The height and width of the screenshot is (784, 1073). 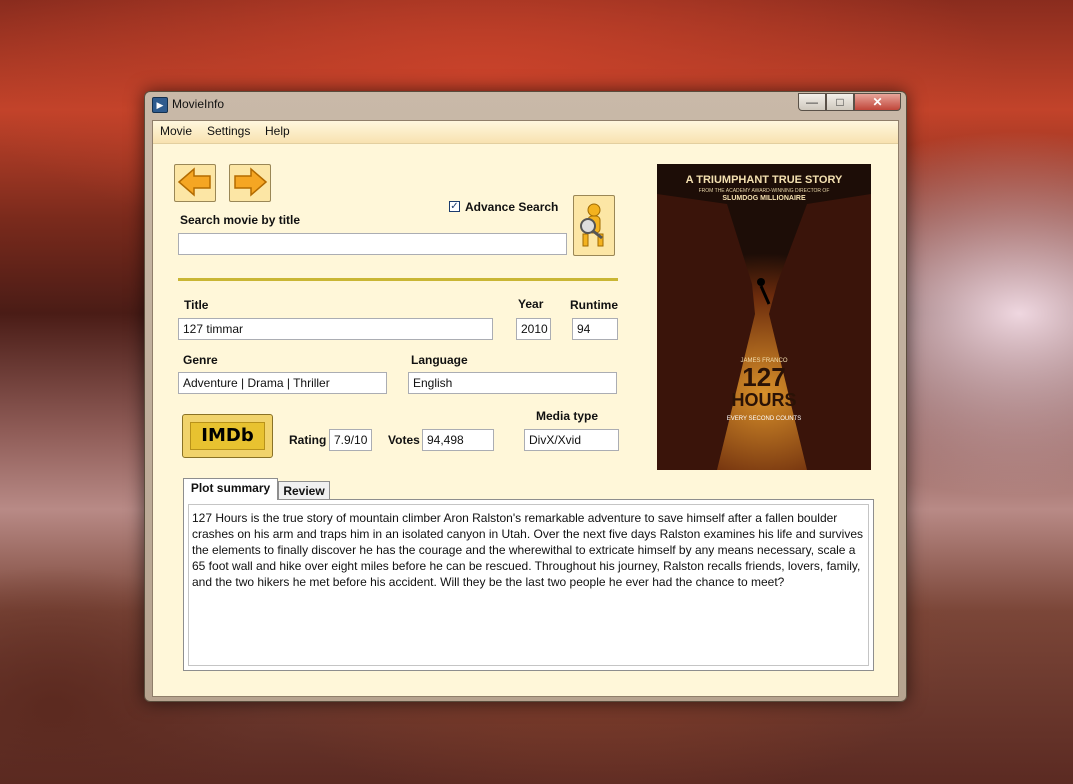 I want to click on media-type-label: Media type, so click(x=567, y=416).